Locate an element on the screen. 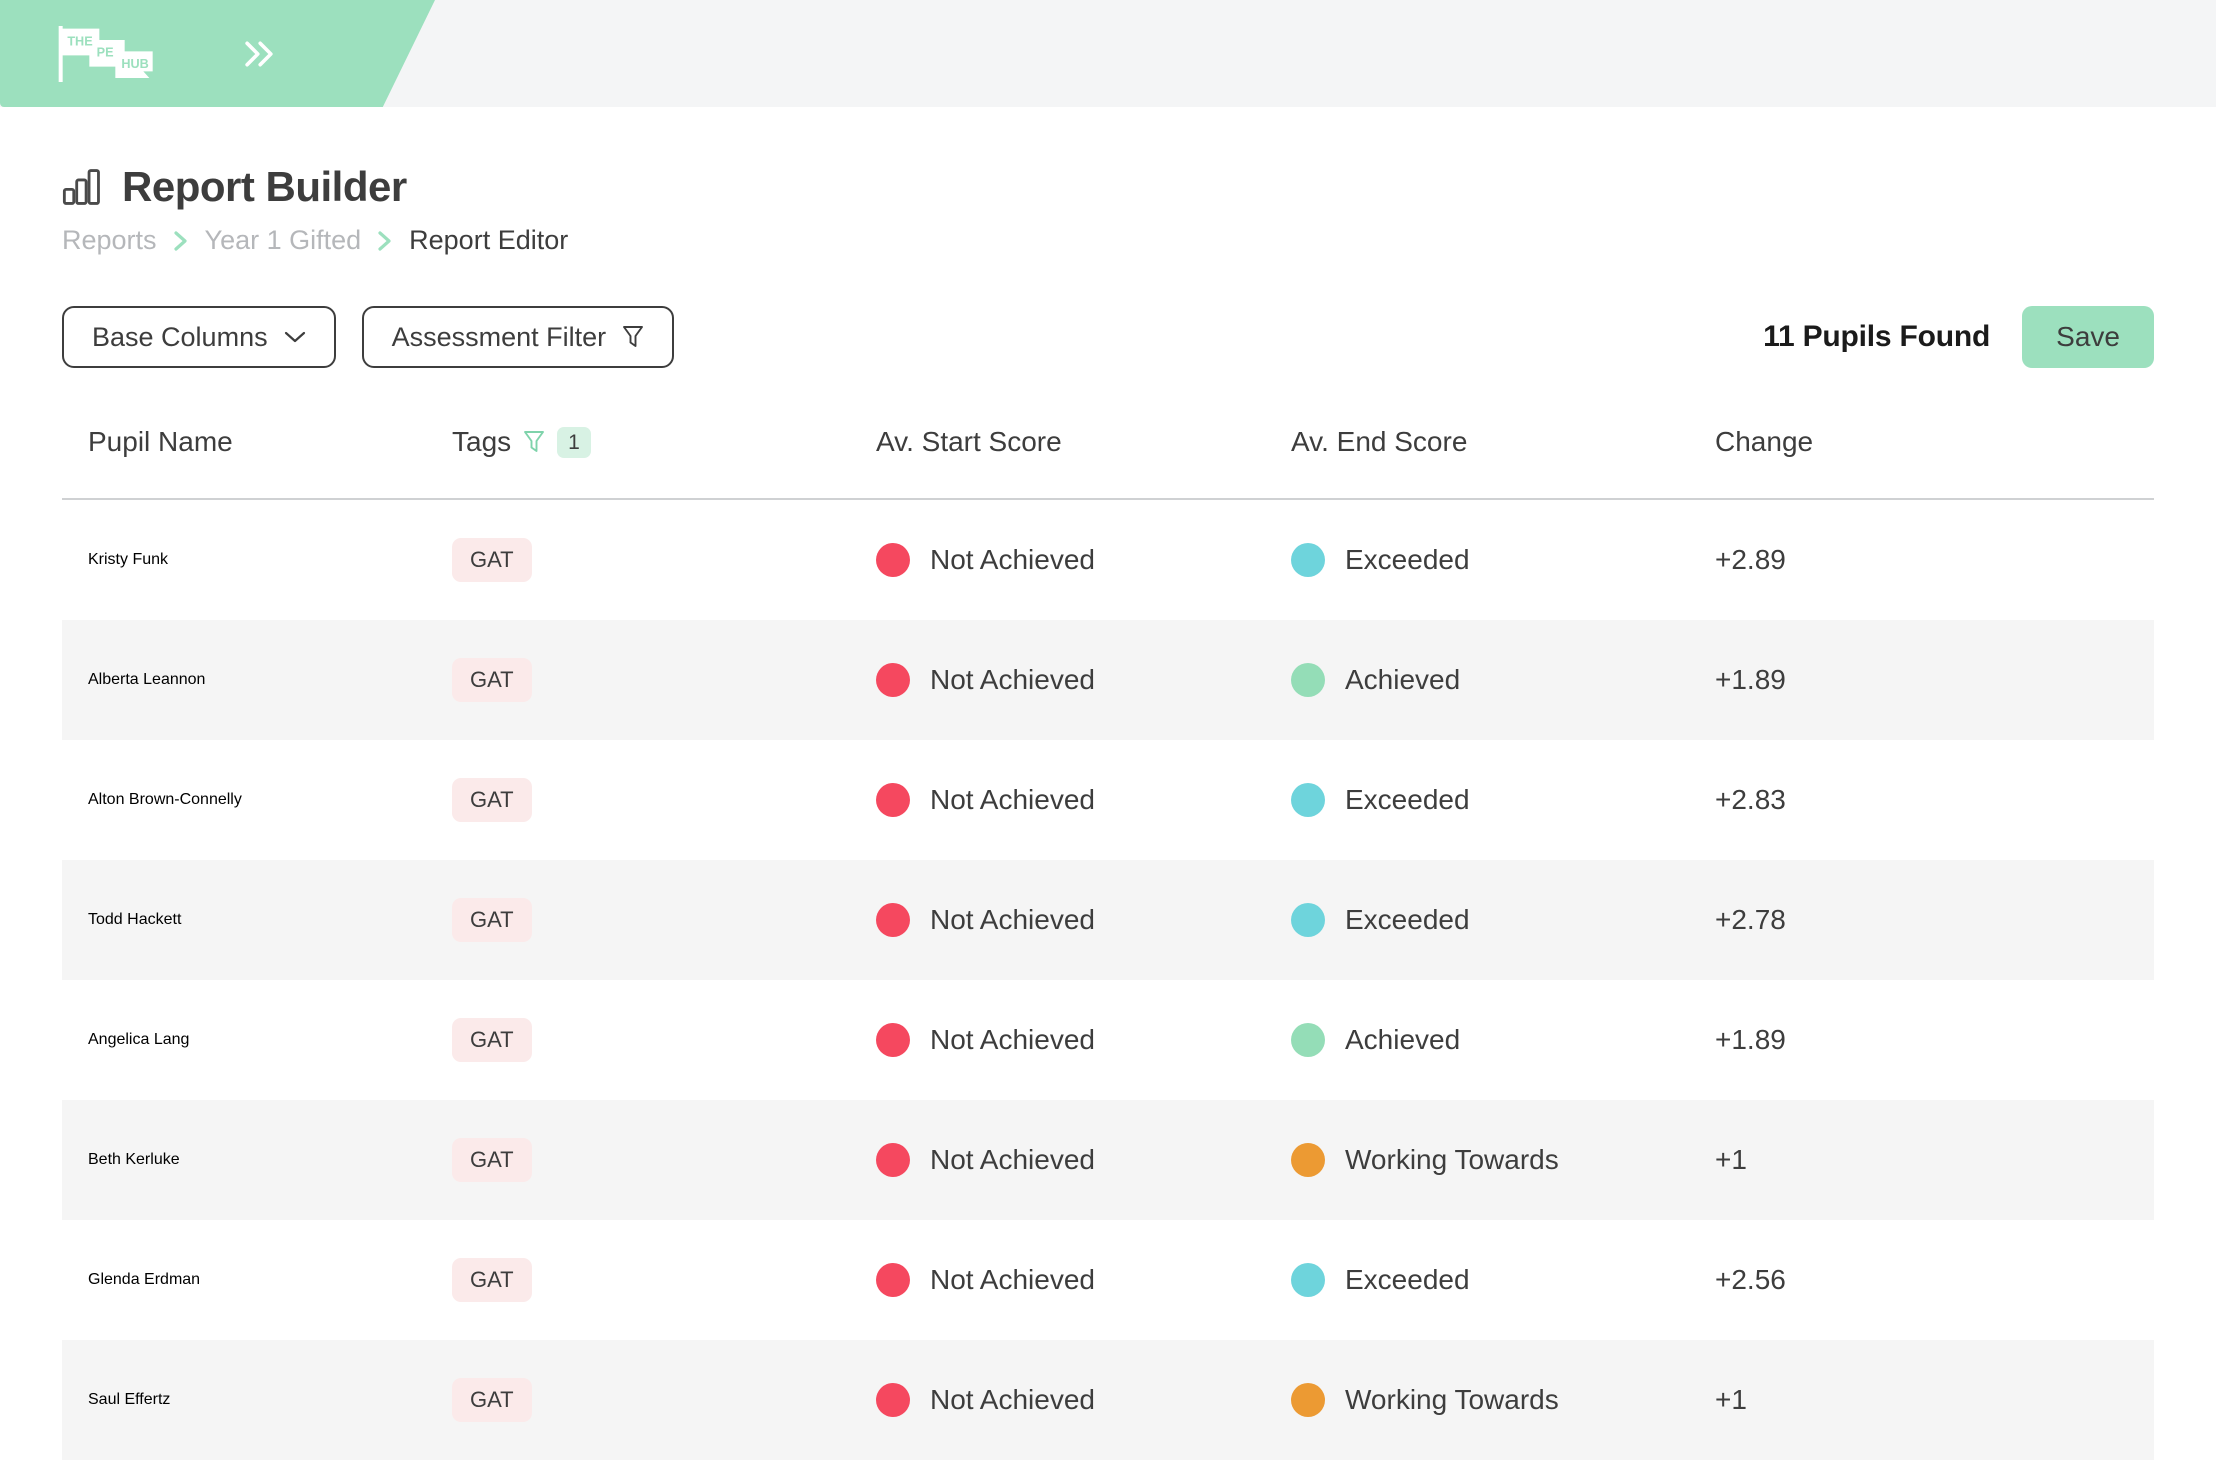  svg-text: PE is located at coordinates (105, 52).